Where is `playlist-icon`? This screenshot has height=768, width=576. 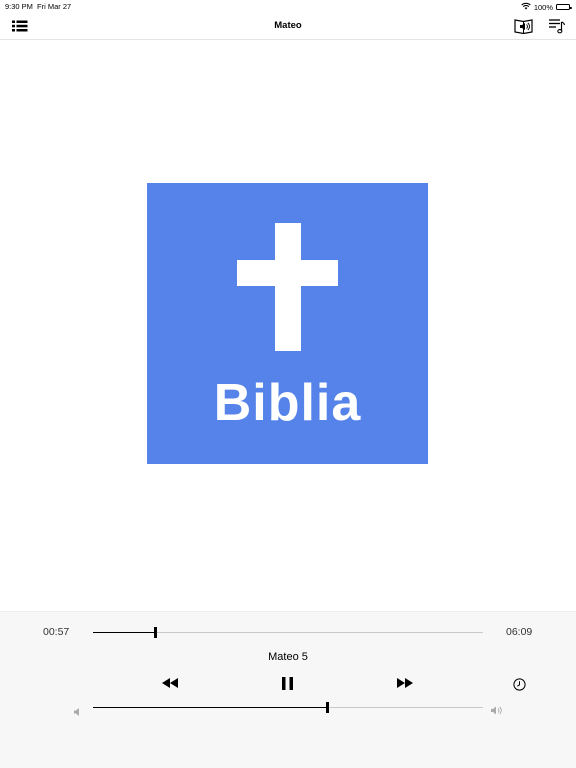 playlist-icon is located at coordinates (556, 26).